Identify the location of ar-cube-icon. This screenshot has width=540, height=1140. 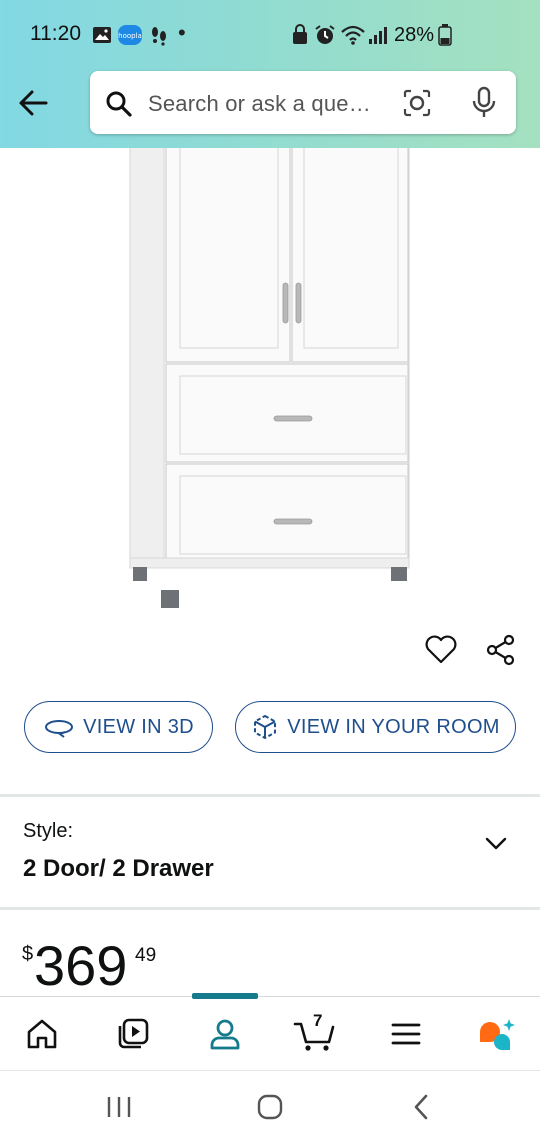
(265, 727).